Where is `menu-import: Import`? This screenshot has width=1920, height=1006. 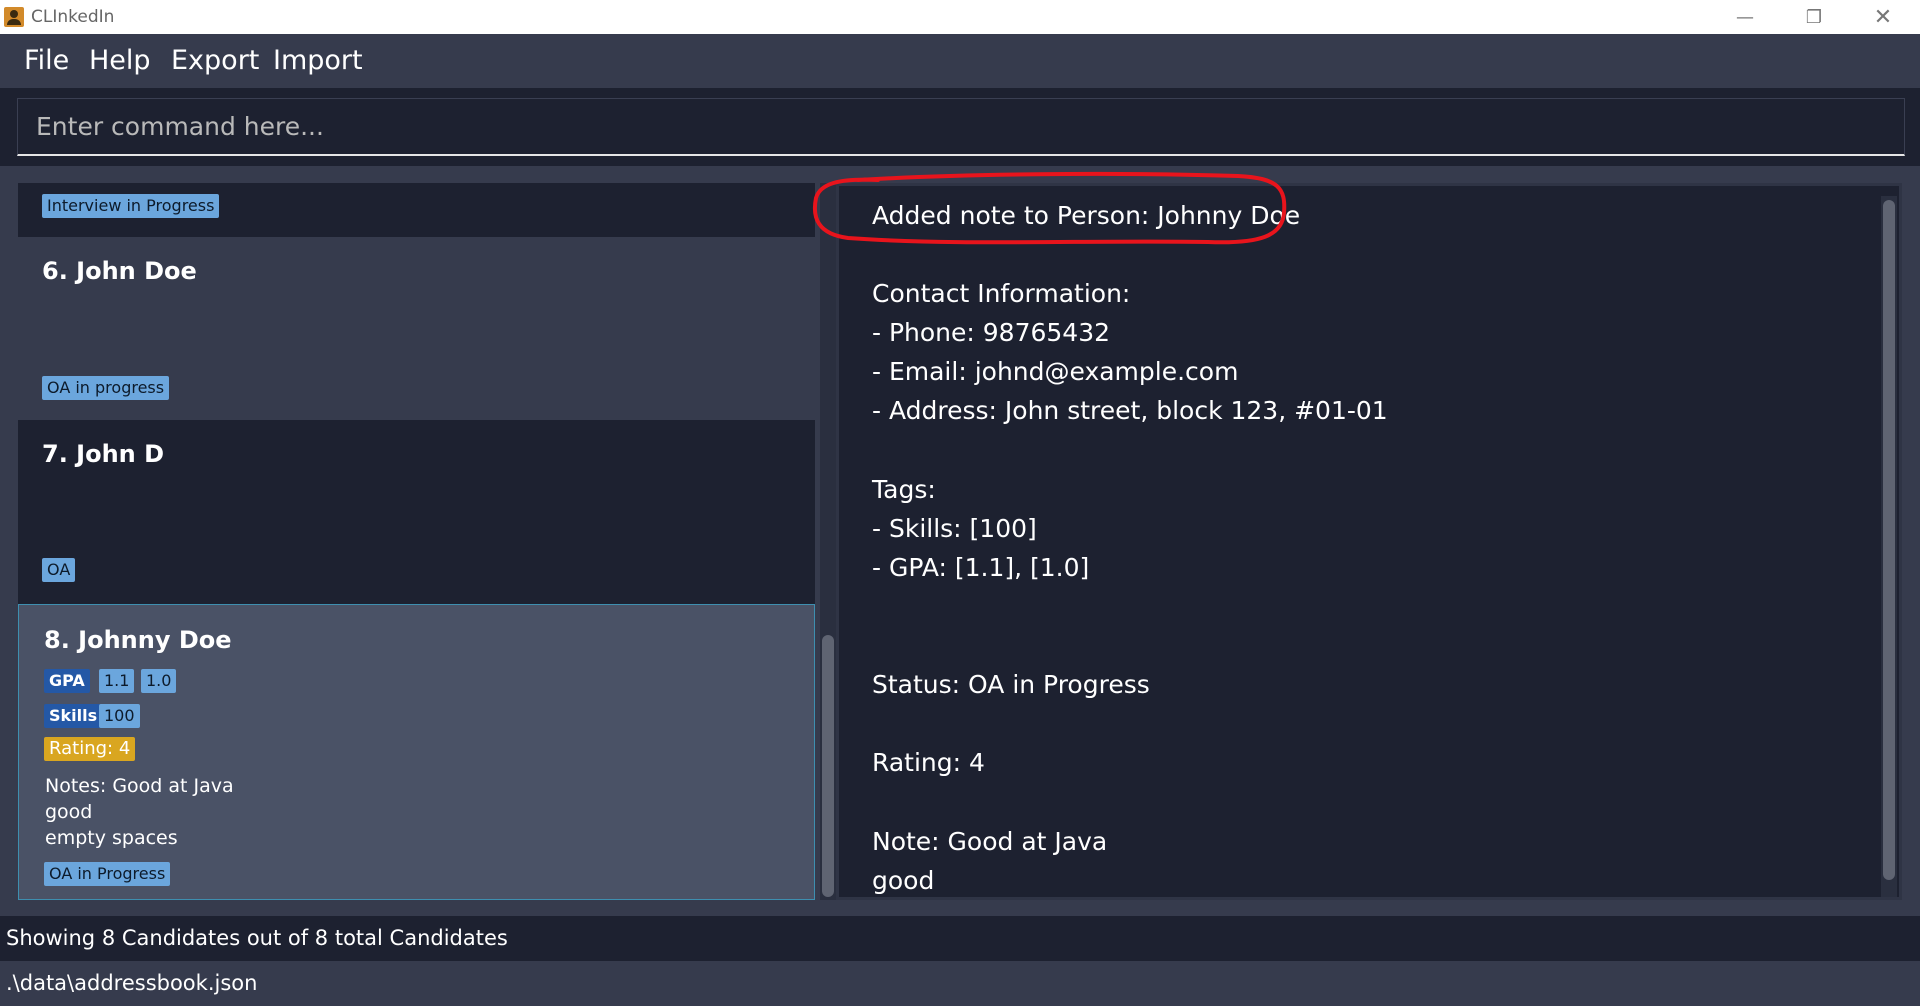 menu-import: Import is located at coordinates (318, 60).